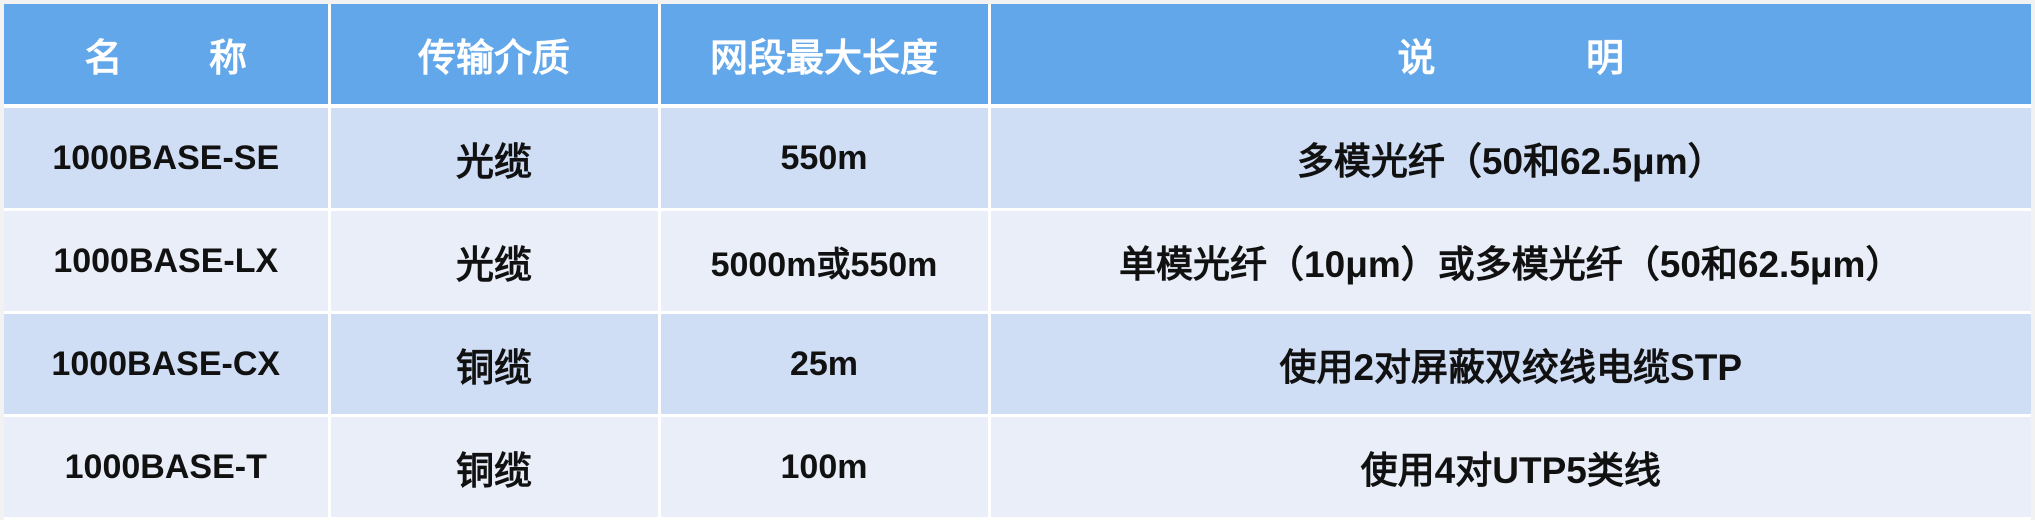 The height and width of the screenshot is (520, 2035). Describe the element at coordinates (1510, 261) in the screenshot. I see `cell-description: 单模光纤（10μm）或多模光纤（50和62.5μm）` at that location.